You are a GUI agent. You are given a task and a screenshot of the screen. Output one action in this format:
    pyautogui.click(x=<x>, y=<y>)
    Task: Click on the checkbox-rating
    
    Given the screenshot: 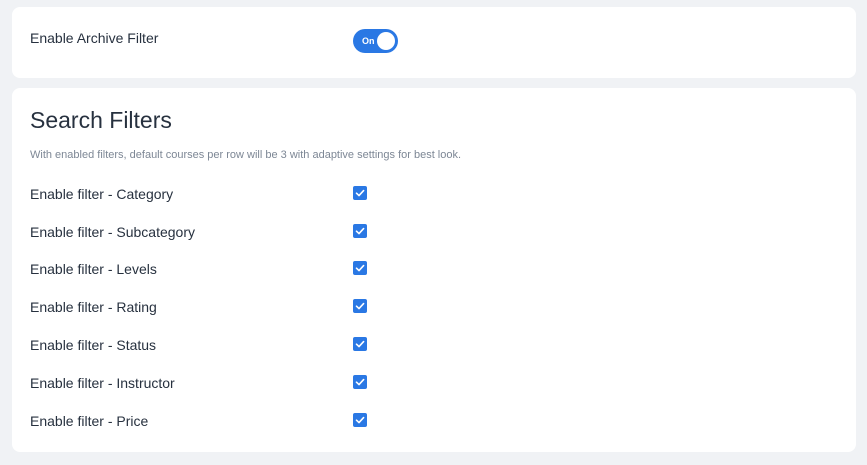 What is the action you would take?
    pyautogui.click(x=360, y=306)
    